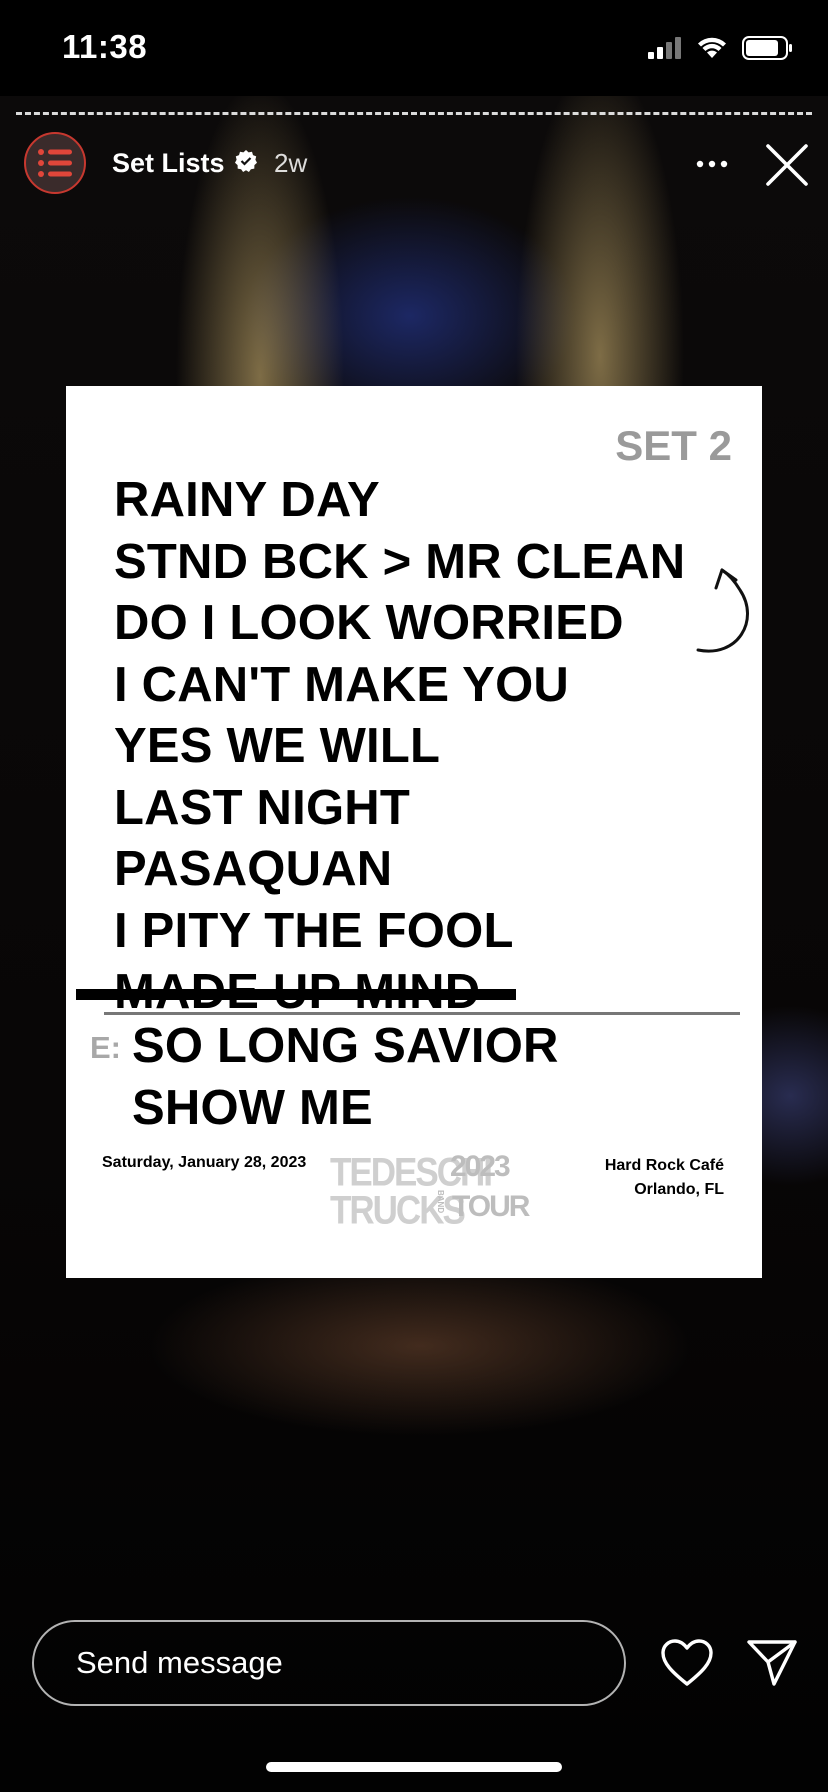  I want to click on home-indicator, so click(414, 1767).